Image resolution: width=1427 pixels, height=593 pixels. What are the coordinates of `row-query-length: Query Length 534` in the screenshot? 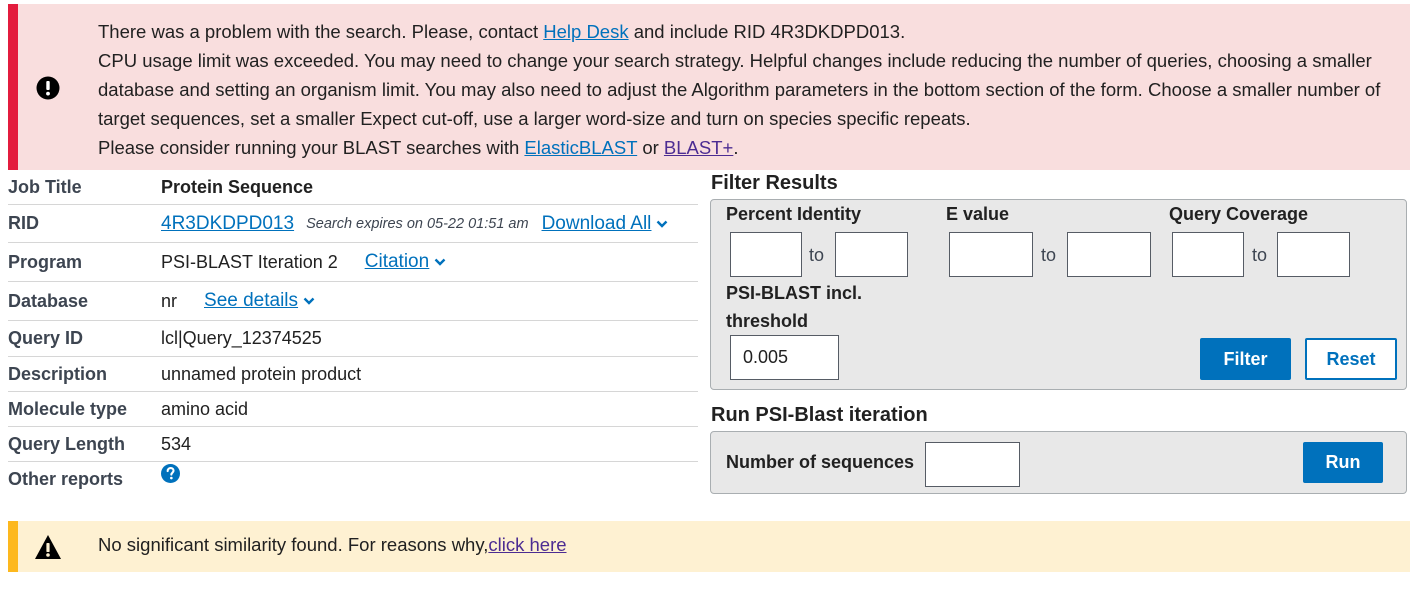 It's located at (353, 444).